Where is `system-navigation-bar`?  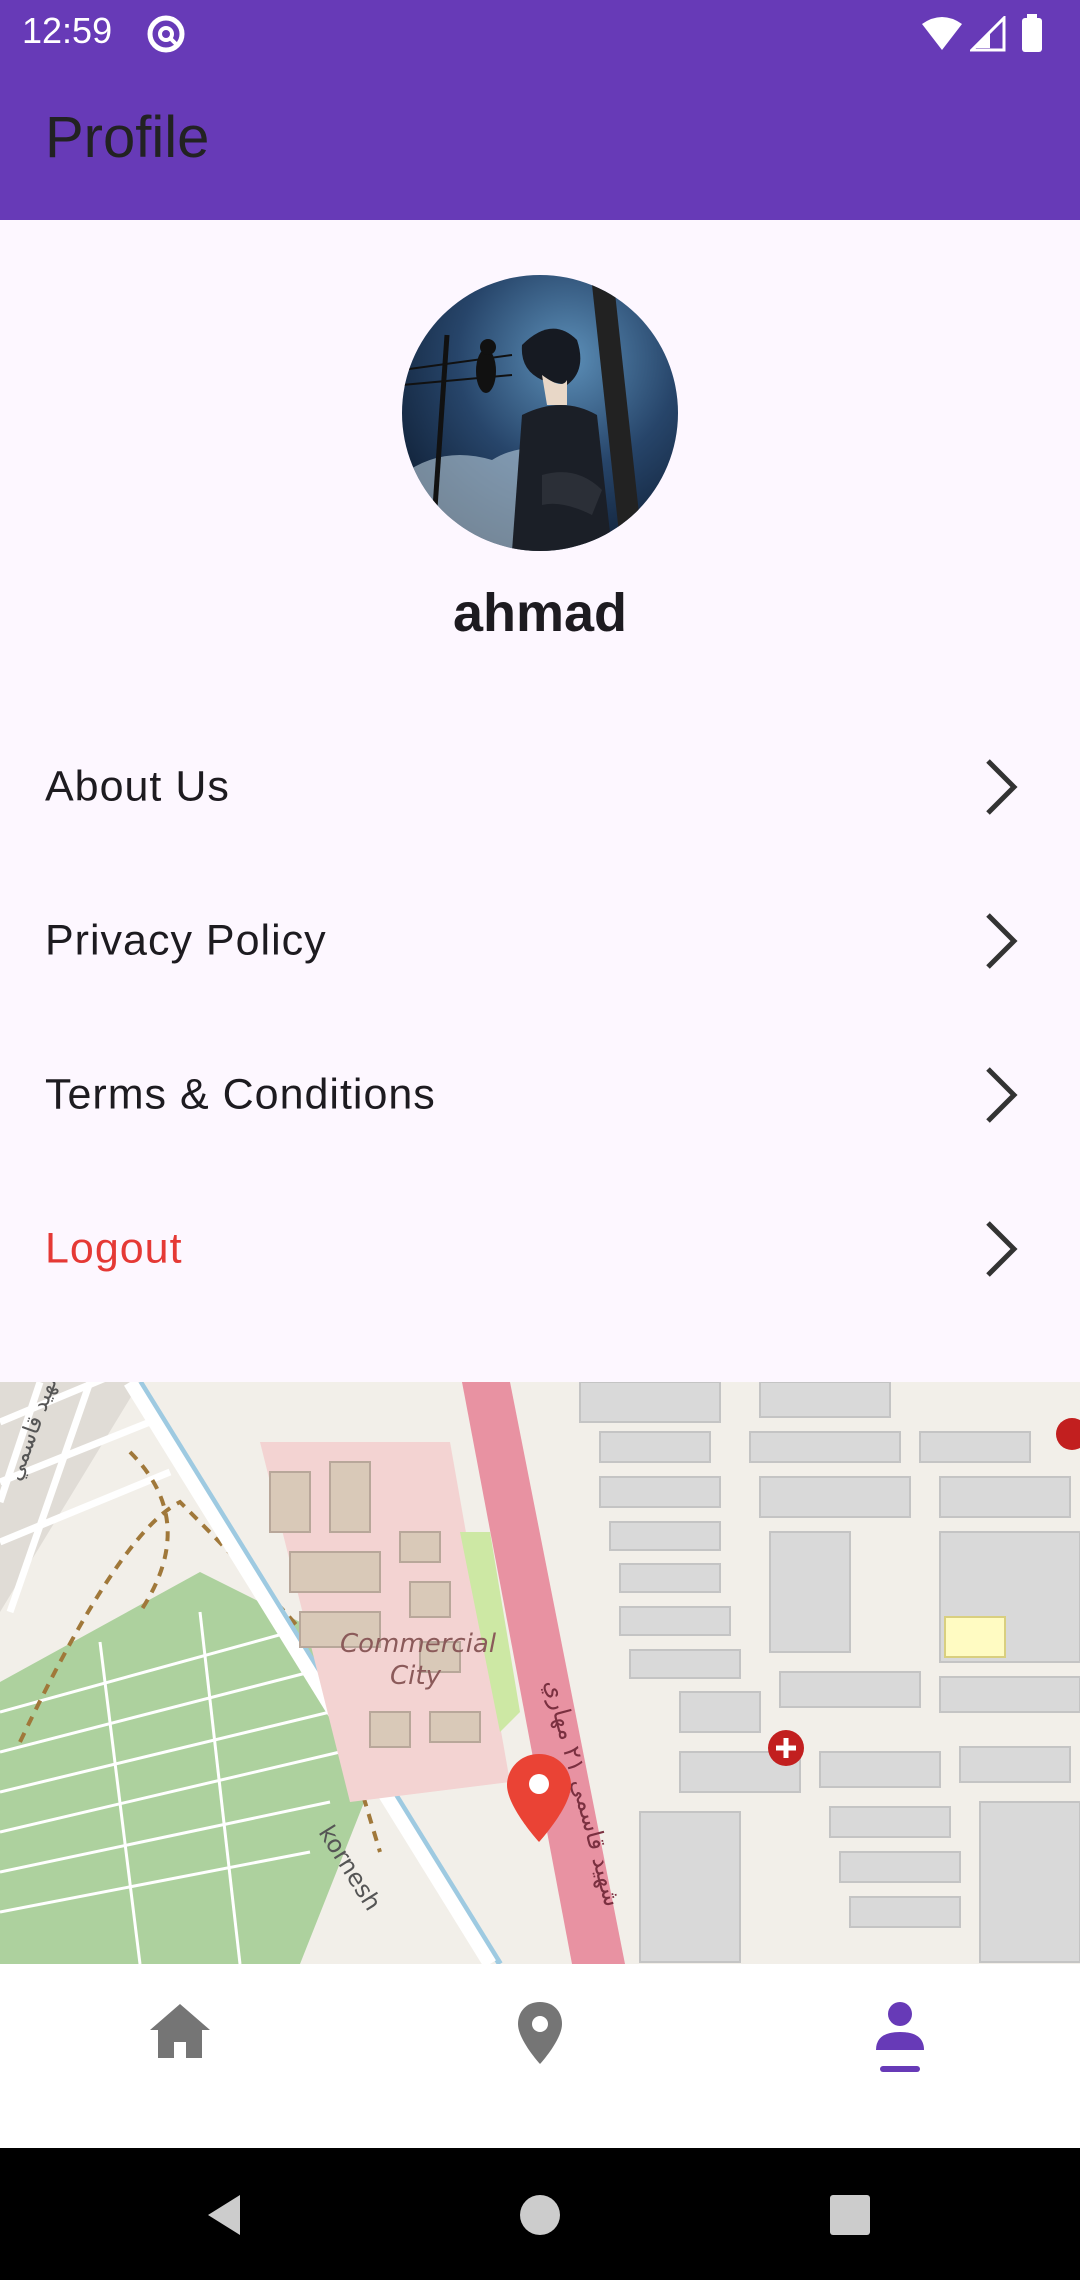 system-navigation-bar is located at coordinates (540, 2214).